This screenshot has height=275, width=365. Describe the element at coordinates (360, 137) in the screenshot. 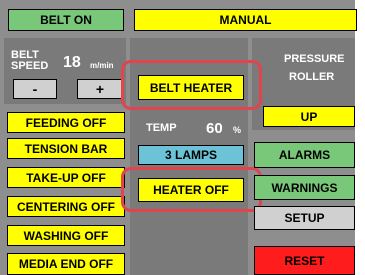

I see `right-edge-strip` at that location.